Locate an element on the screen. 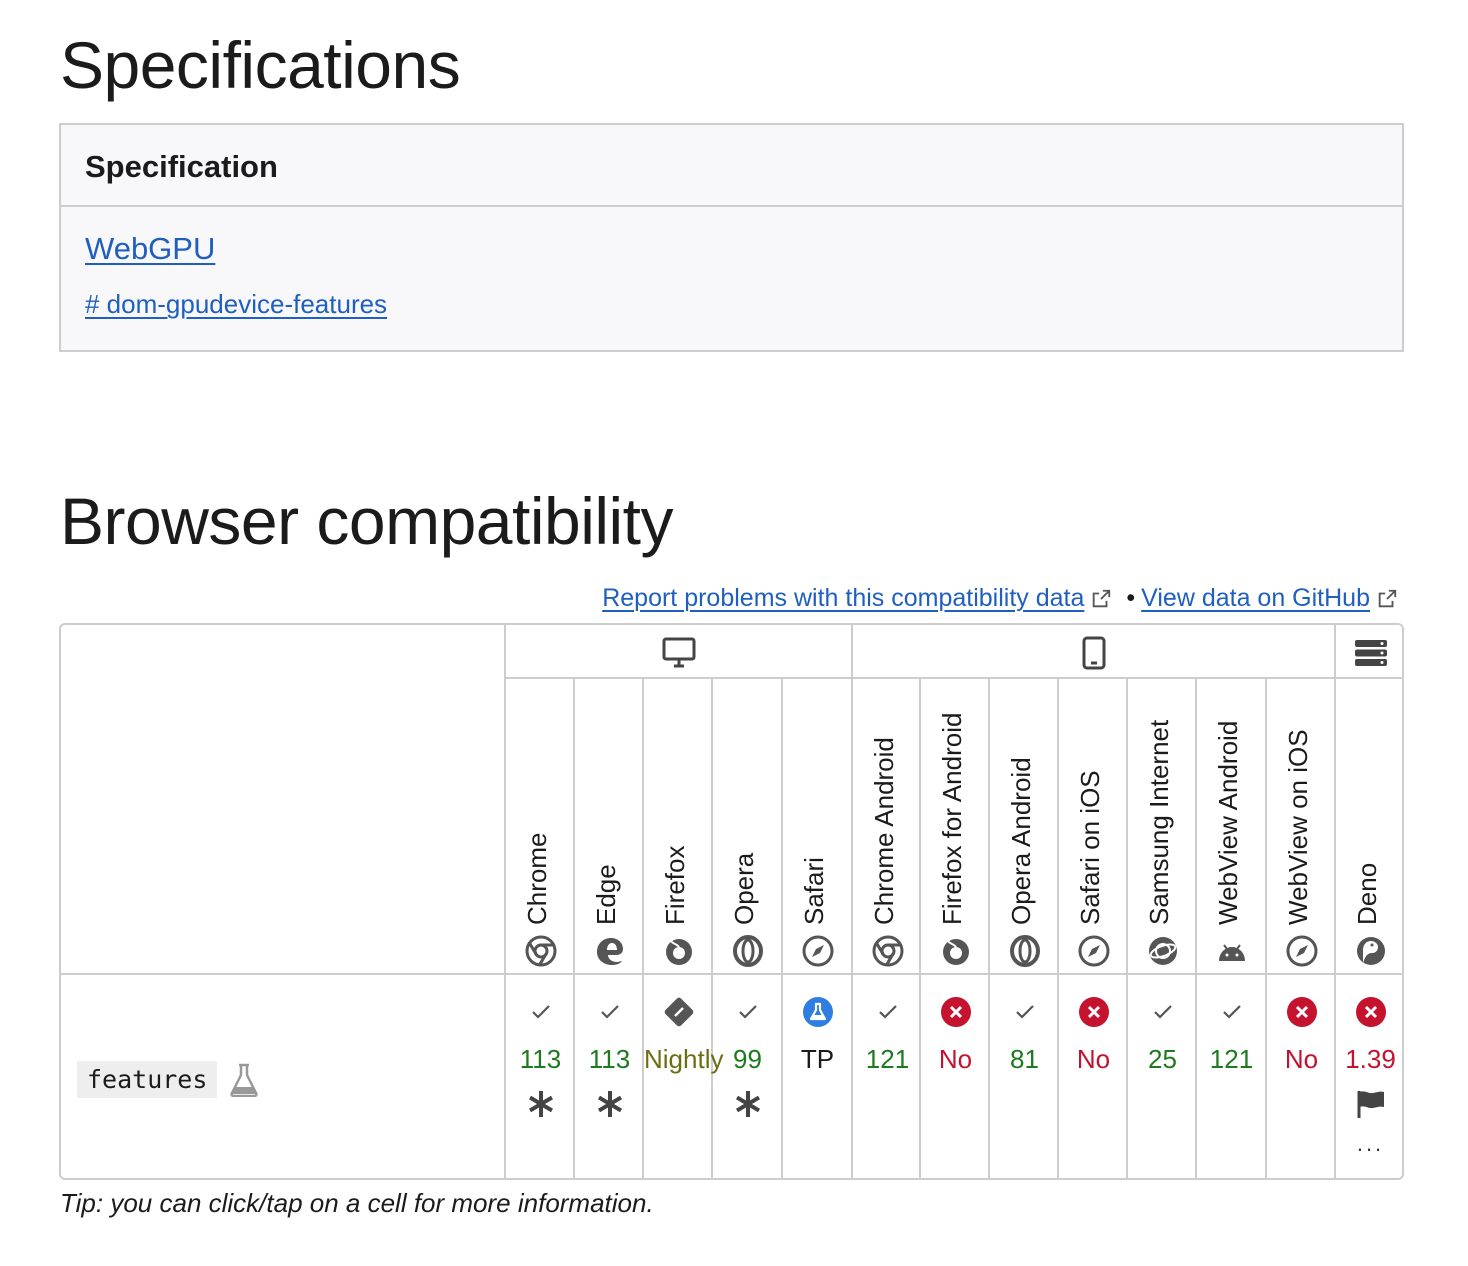 Image resolution: width=1468 pixels, height=1266 pixels. browser-header-firefox: Firefox is located at coordinates (678, 827).